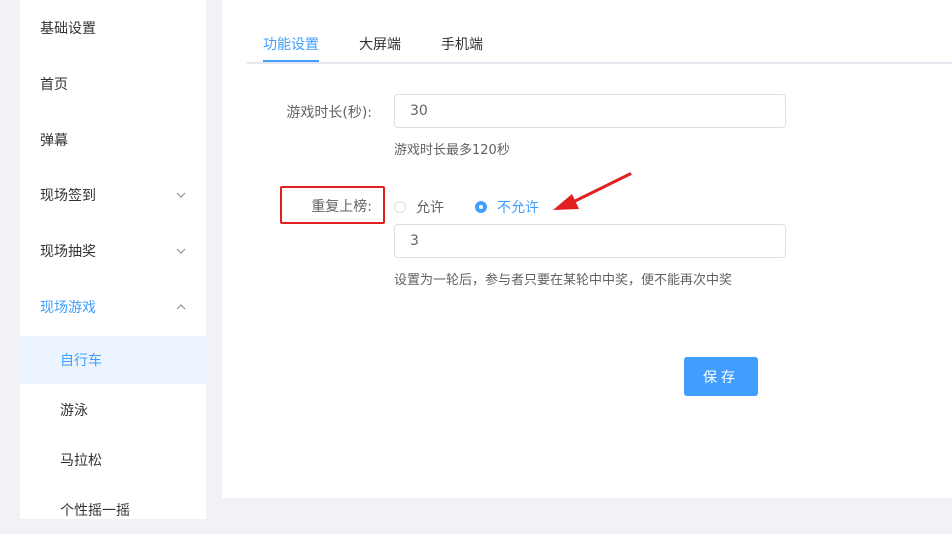 Image resolution: width=952 pixels, height=534 pixels. I want to click on sidebar-subitem-label: 马拉松, so click(81, 461).